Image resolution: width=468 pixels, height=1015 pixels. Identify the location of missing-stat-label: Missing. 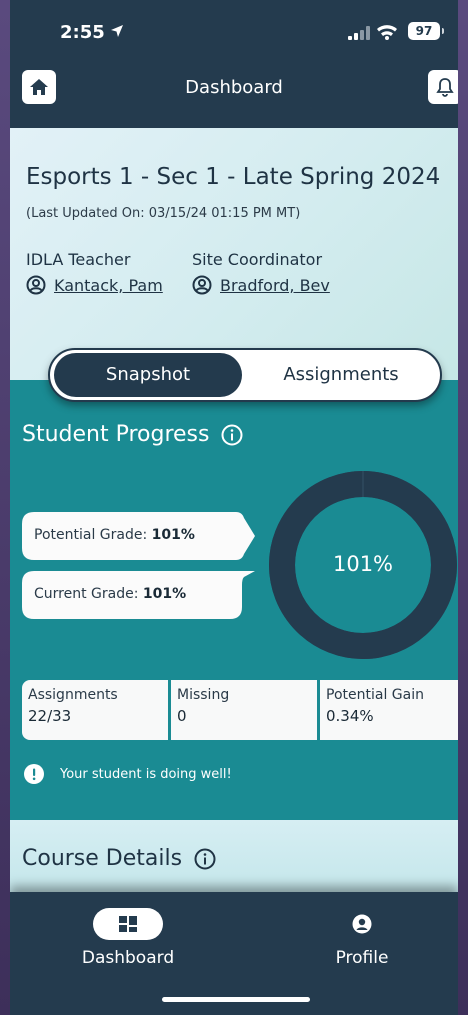
(203, 695).